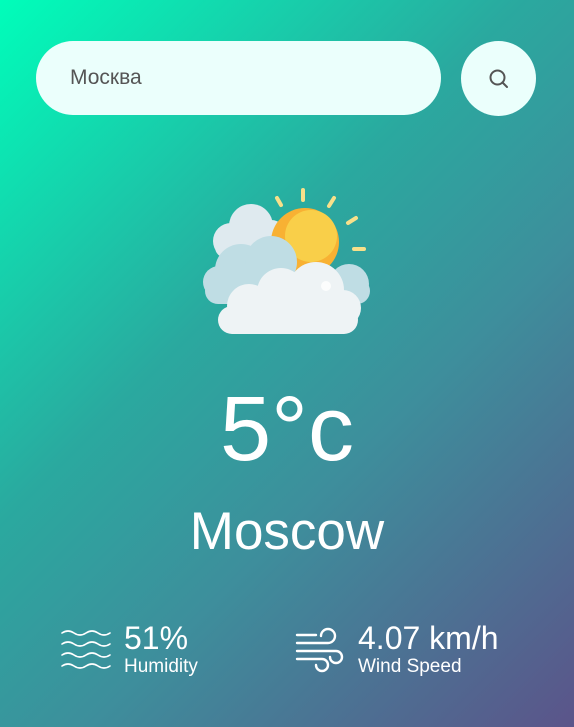 The image size is (574, 727). I want to click on humidity-label: Humidity, so click(161, 666).